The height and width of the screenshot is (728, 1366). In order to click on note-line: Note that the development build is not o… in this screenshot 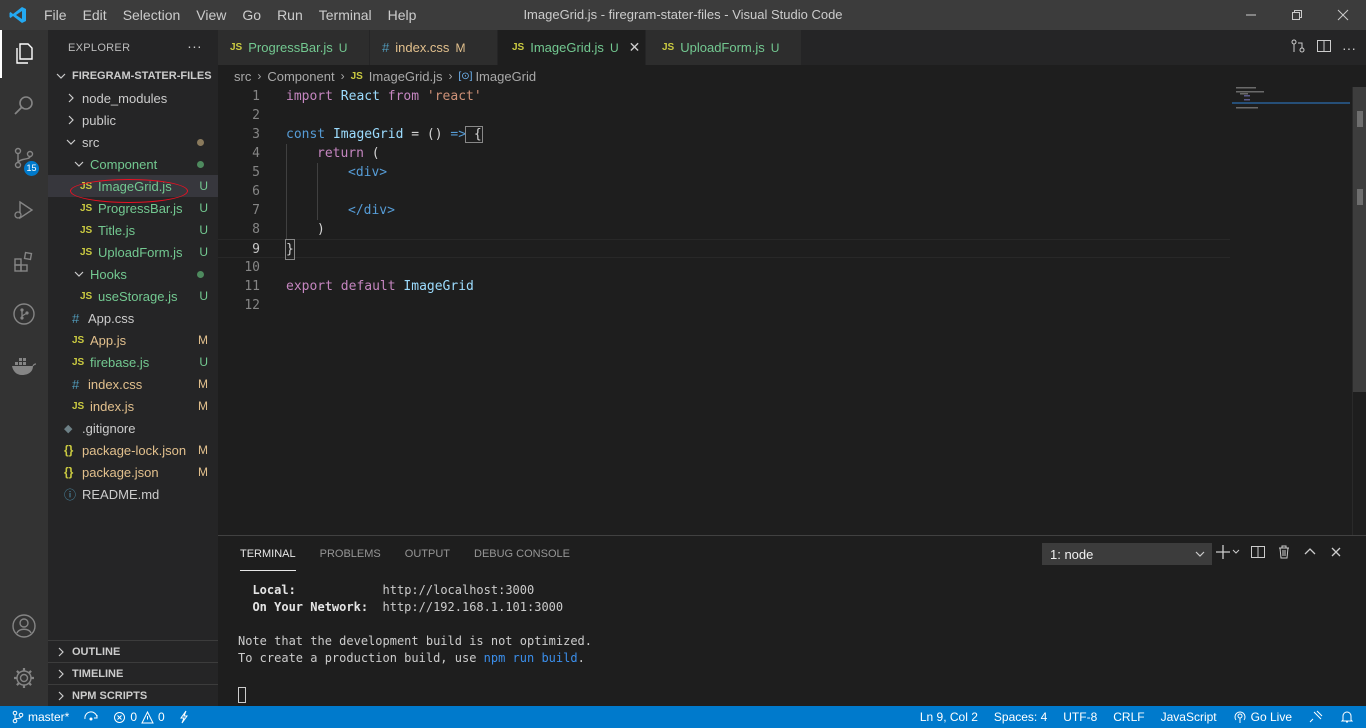, I will do `click(415, 641)`.